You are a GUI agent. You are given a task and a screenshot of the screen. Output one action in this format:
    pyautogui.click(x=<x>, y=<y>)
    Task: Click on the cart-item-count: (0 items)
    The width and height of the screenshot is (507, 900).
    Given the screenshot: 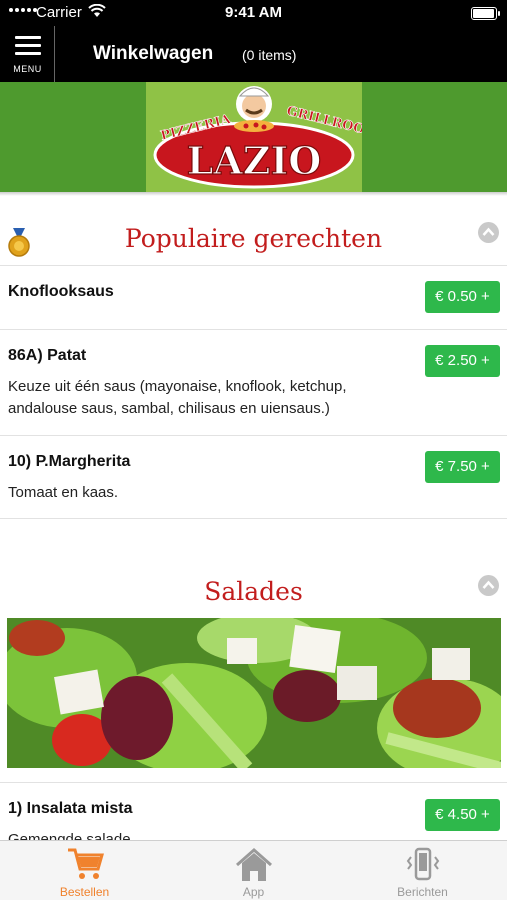 What is the action you would take?
    pyautogui.click(x=269, y=55)
    